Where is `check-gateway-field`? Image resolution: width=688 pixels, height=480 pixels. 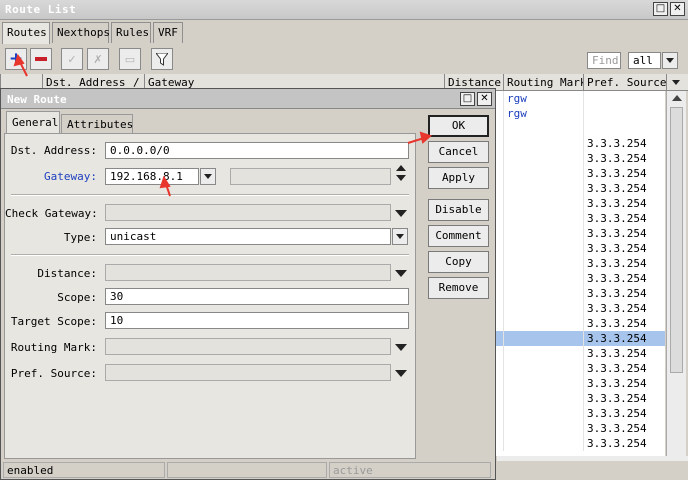 check-gateway-field is located at coordinates (248, 212).